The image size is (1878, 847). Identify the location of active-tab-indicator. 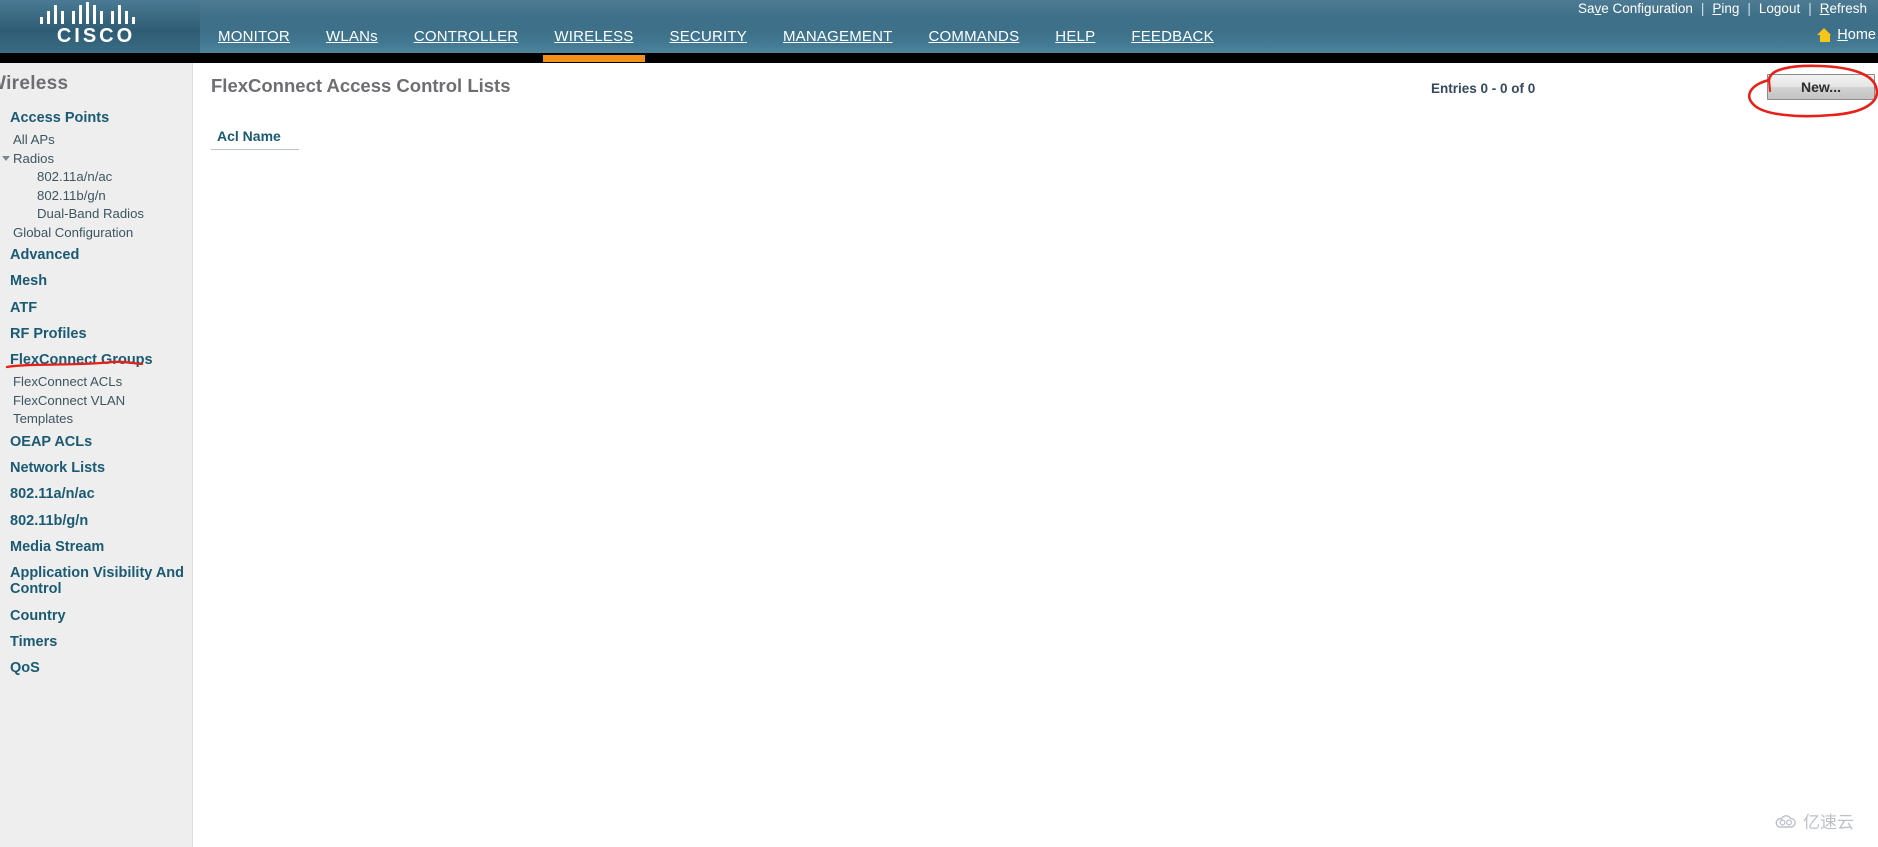
(594, 58).